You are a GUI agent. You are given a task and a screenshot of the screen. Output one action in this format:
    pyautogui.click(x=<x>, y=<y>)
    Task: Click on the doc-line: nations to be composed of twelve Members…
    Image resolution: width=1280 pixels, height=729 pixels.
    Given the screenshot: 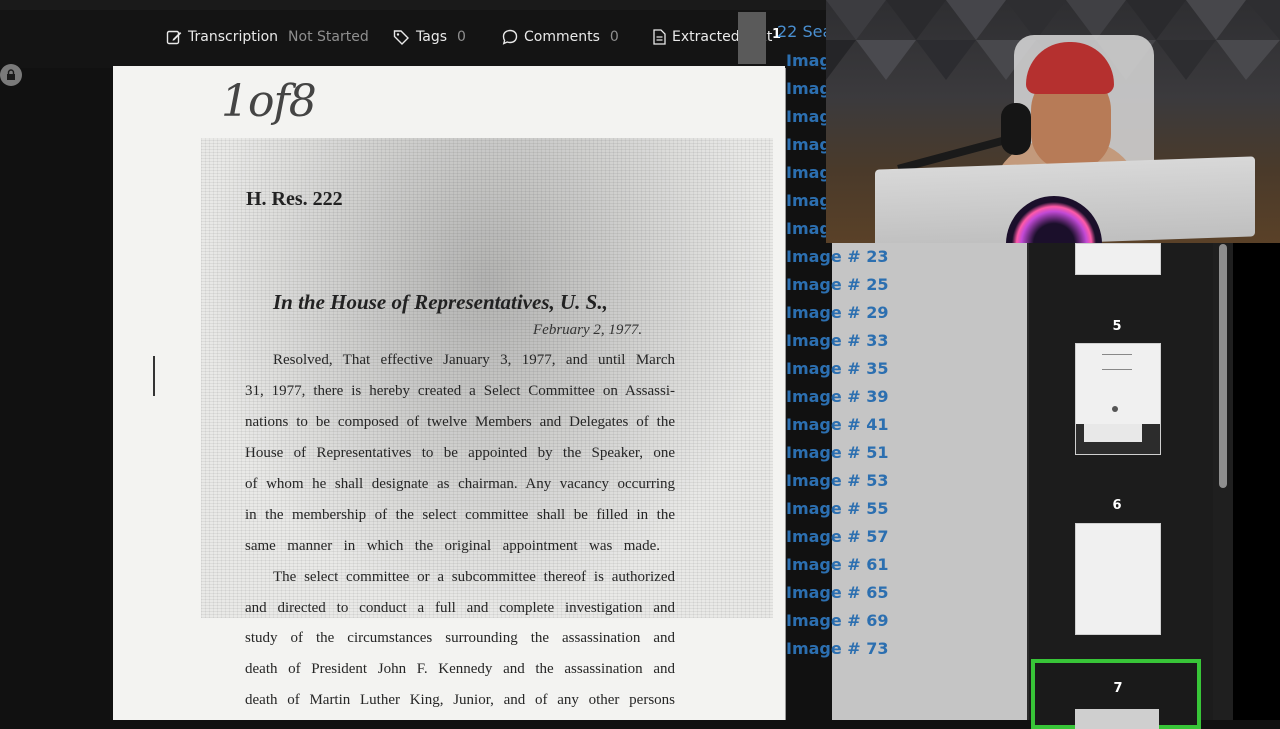 What is the action you would take?
    pyautogui.click(x=460, y=422)
    